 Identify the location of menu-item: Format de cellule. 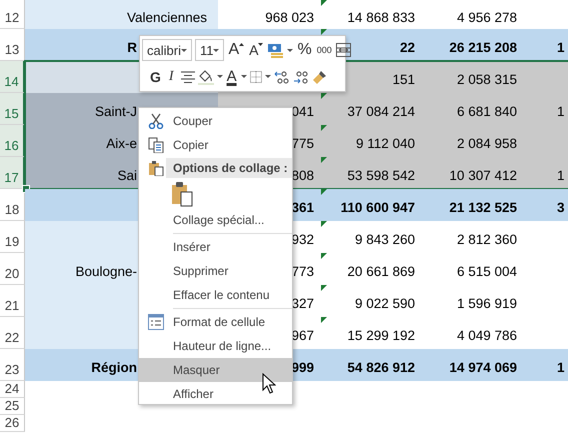
(215, 322).